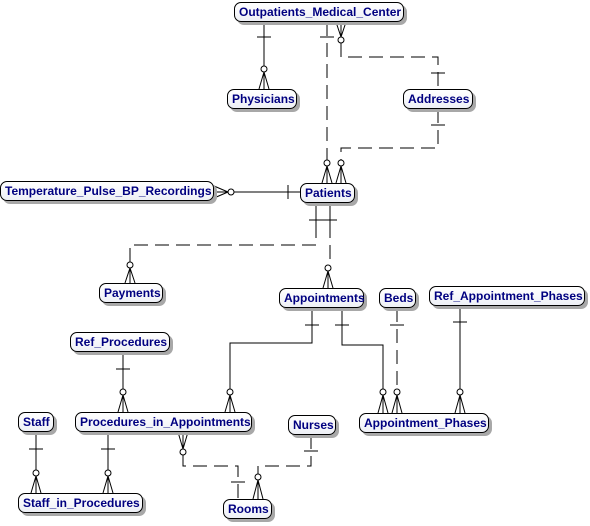  Describe the element at coordinates (36, 422) in the screenshot. I see `entity-staff: Staff` at that location.